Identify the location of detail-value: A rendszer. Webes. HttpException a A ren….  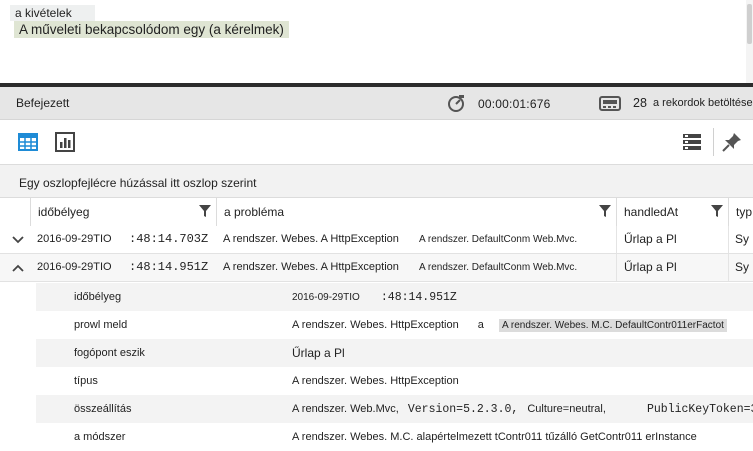
(509, 325).